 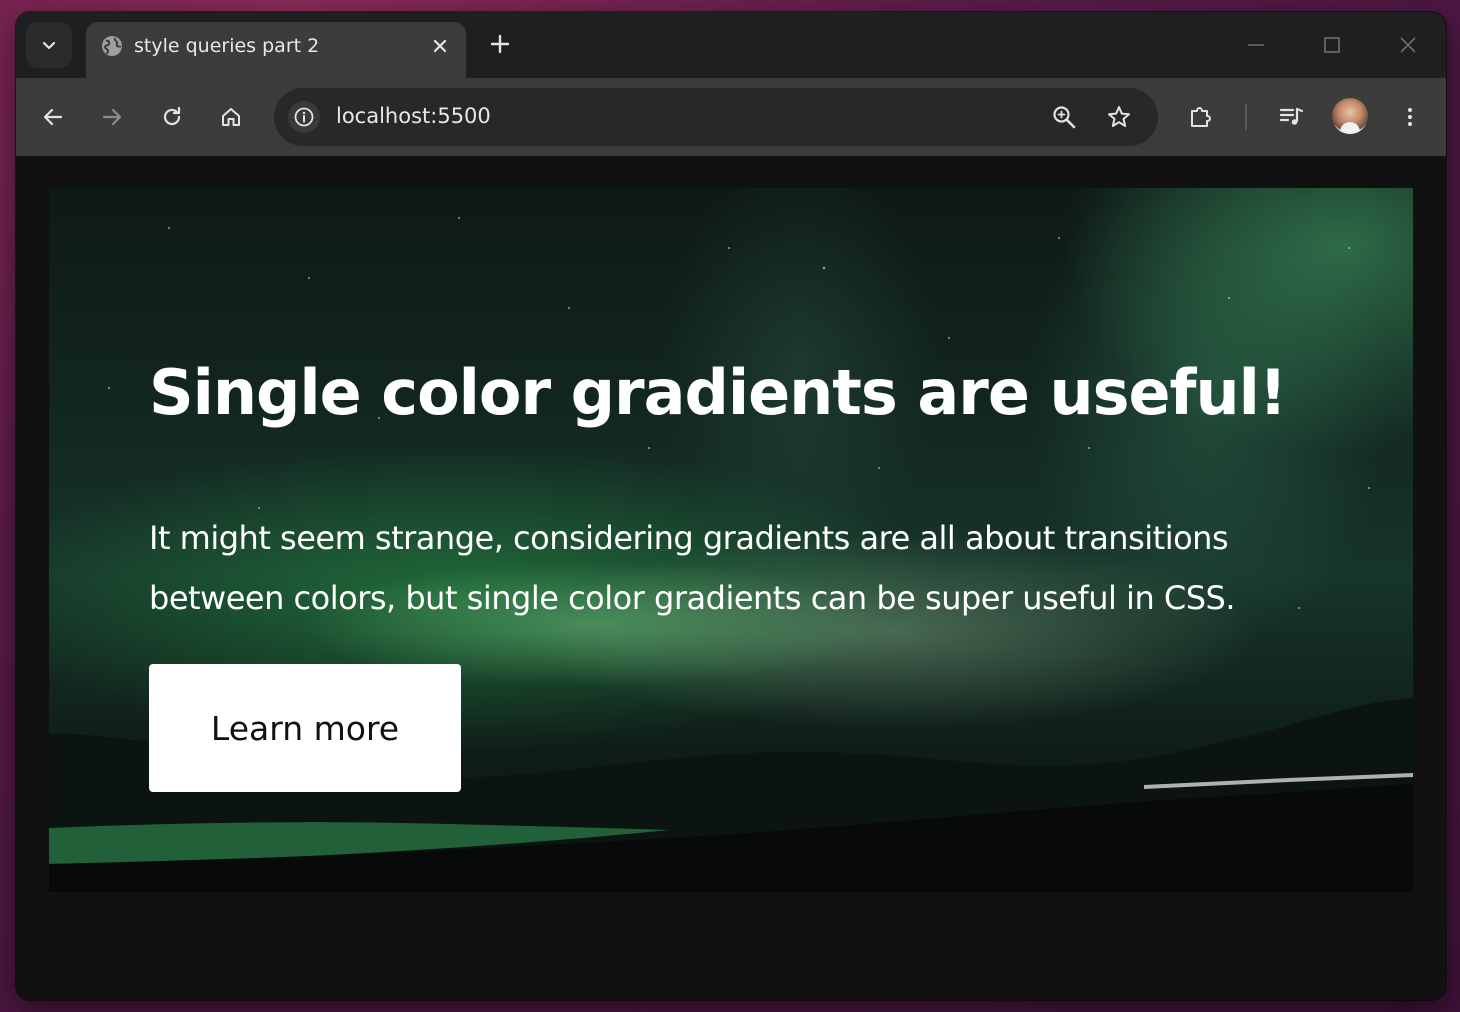 I want to click on reload-icon, so click(x=172, y=116).